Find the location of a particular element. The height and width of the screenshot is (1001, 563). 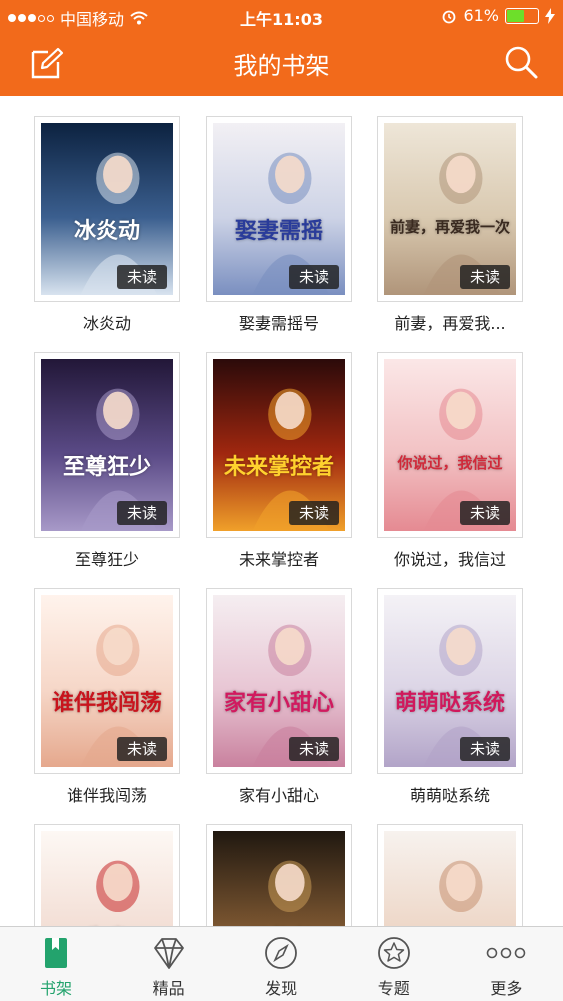

tab-label: 书架 is located at coordinates (55, 988).